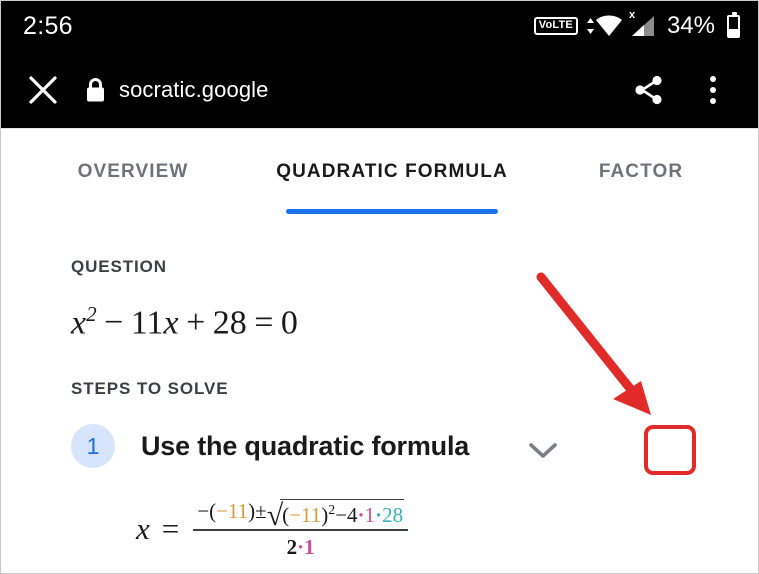 The width and height of the screenshot is (759, 574). I want to click on section-tabs: OVERVIEW QUADRATIC FORMULA FACTOR, so click(379, 171).